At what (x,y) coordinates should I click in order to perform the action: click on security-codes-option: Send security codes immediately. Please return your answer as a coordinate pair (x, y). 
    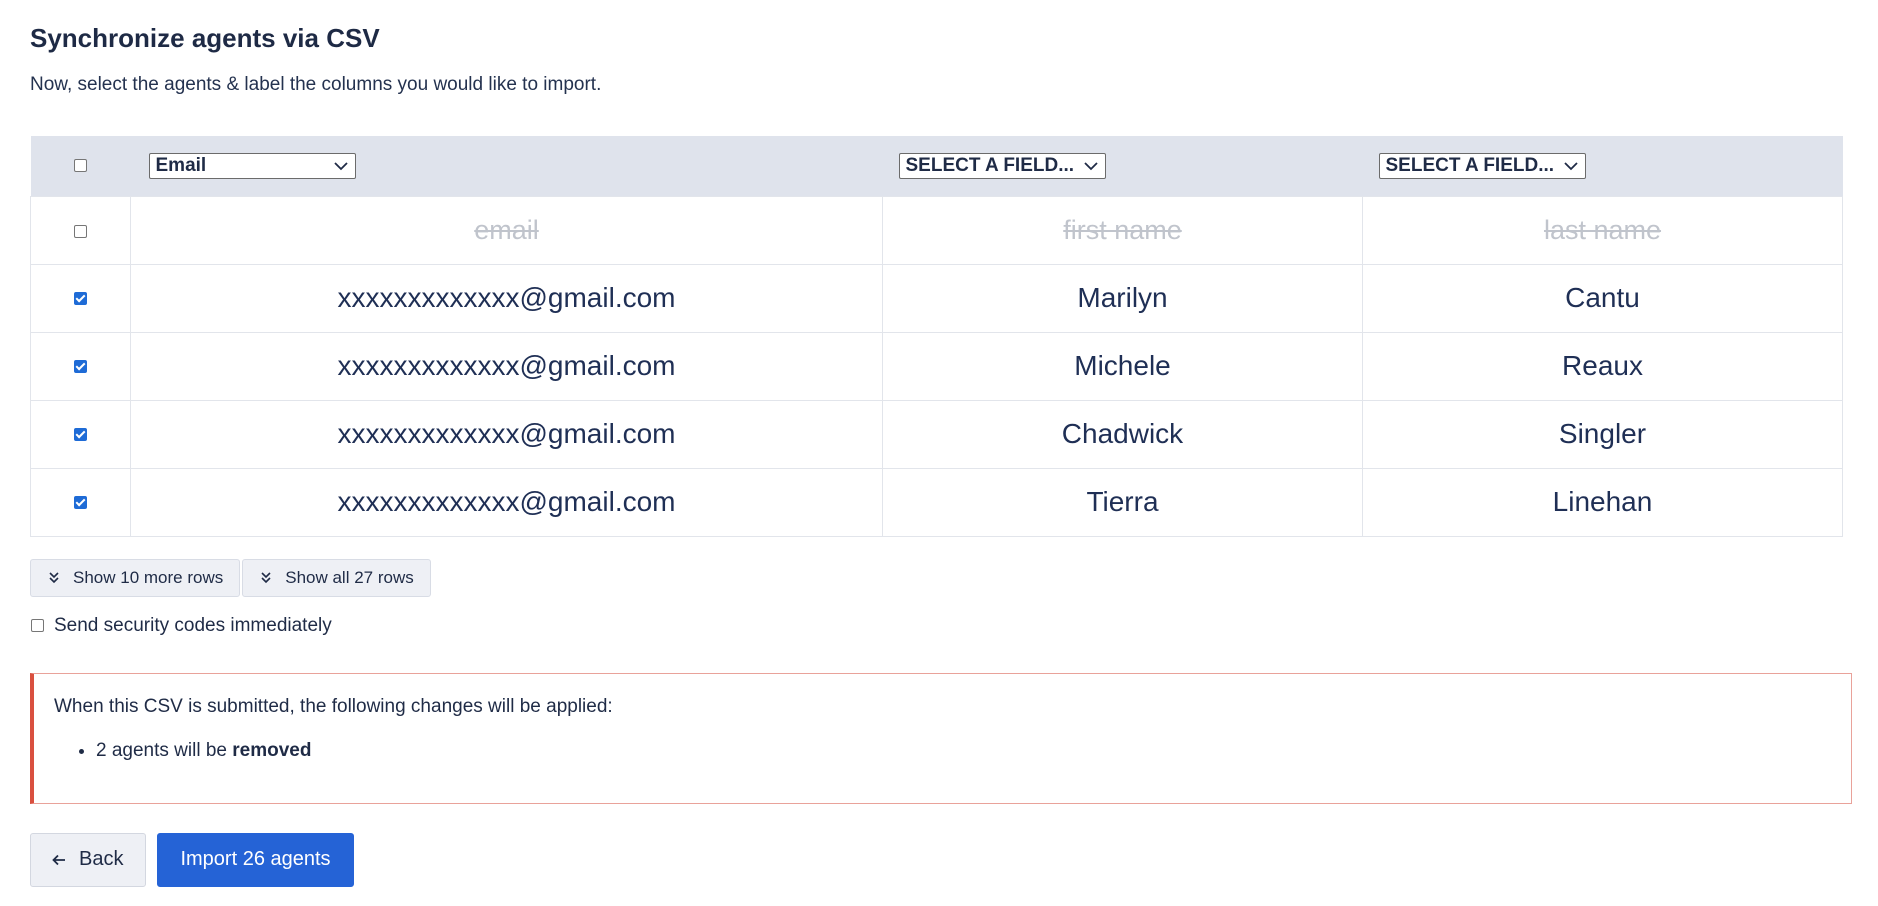
    Looking at the image, I should click on (939, 626).